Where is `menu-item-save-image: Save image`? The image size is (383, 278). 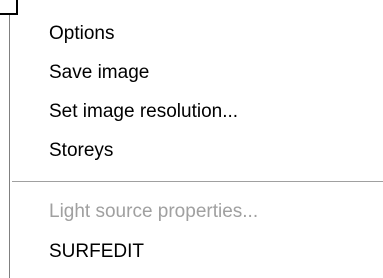
menu-item-save-image: Save image is located at coordinates (99, 73).